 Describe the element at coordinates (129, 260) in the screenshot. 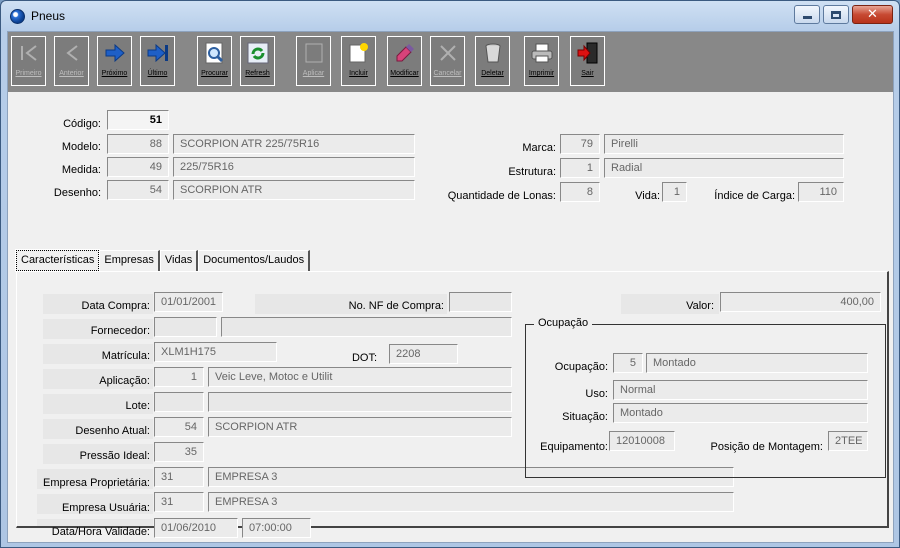

I see `tab-empresas: Empresas` at that location.